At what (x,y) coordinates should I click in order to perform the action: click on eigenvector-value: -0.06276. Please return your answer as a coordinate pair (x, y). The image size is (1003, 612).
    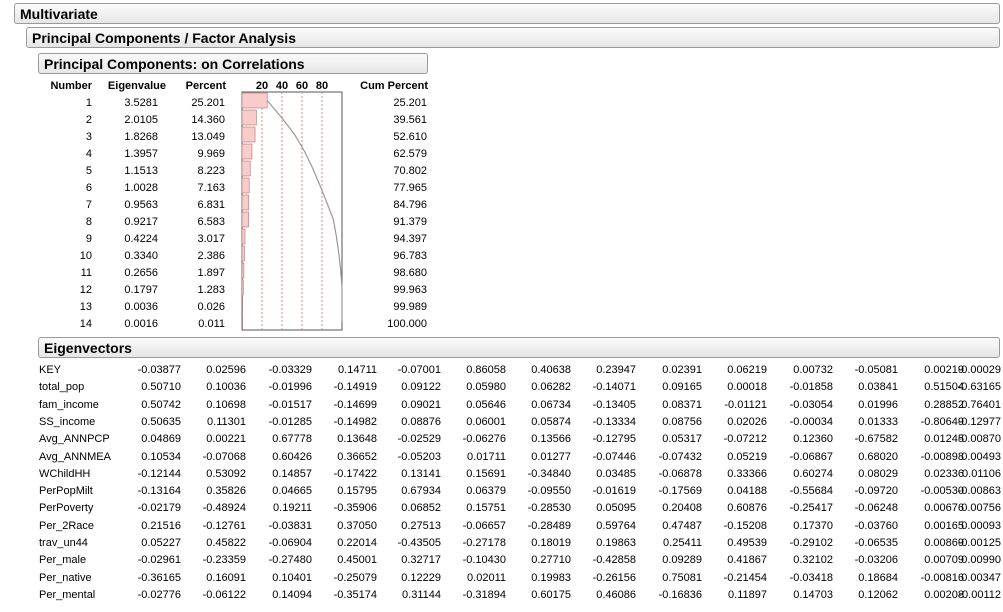
    Looking at the image, I should click on (484, 439).